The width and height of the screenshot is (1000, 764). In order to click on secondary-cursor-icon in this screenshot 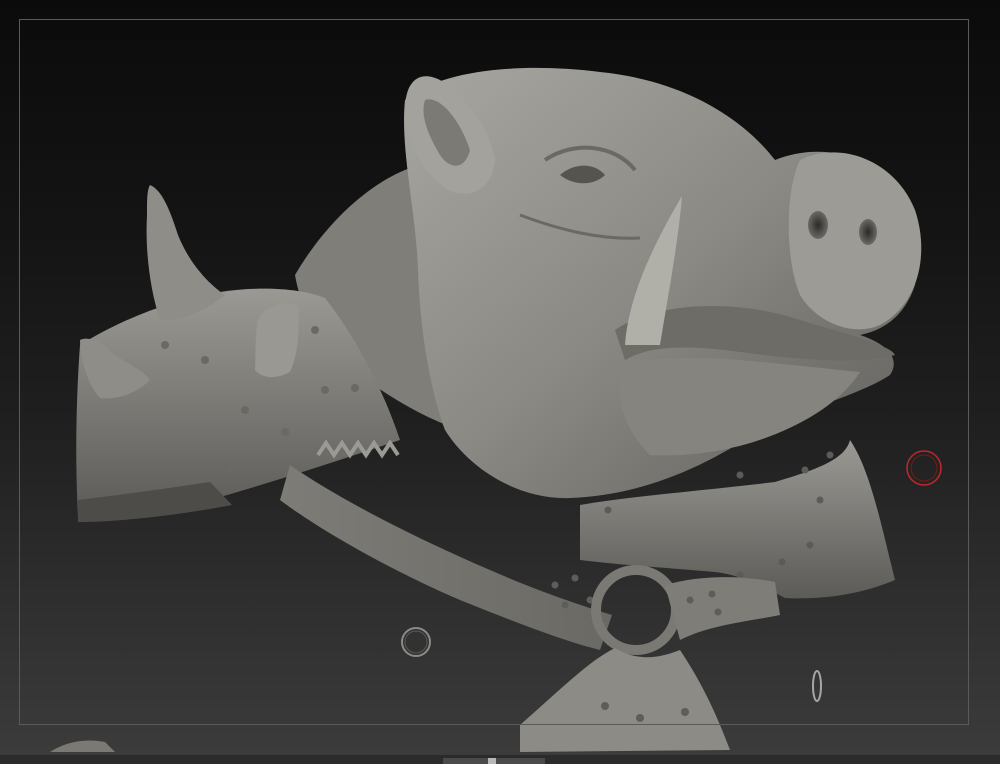, I will do `click(416, 642)`.